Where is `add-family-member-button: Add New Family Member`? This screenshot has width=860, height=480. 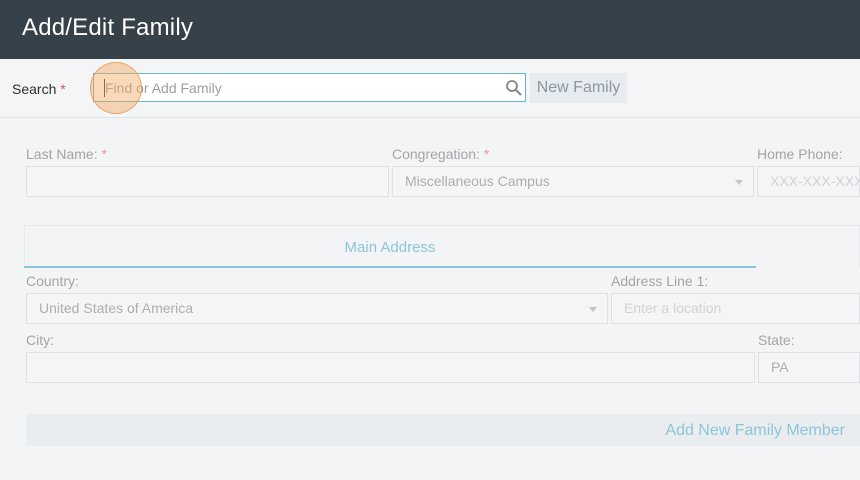
add-family-member-button: Add New Family Member is located at coordinates (755, 431).